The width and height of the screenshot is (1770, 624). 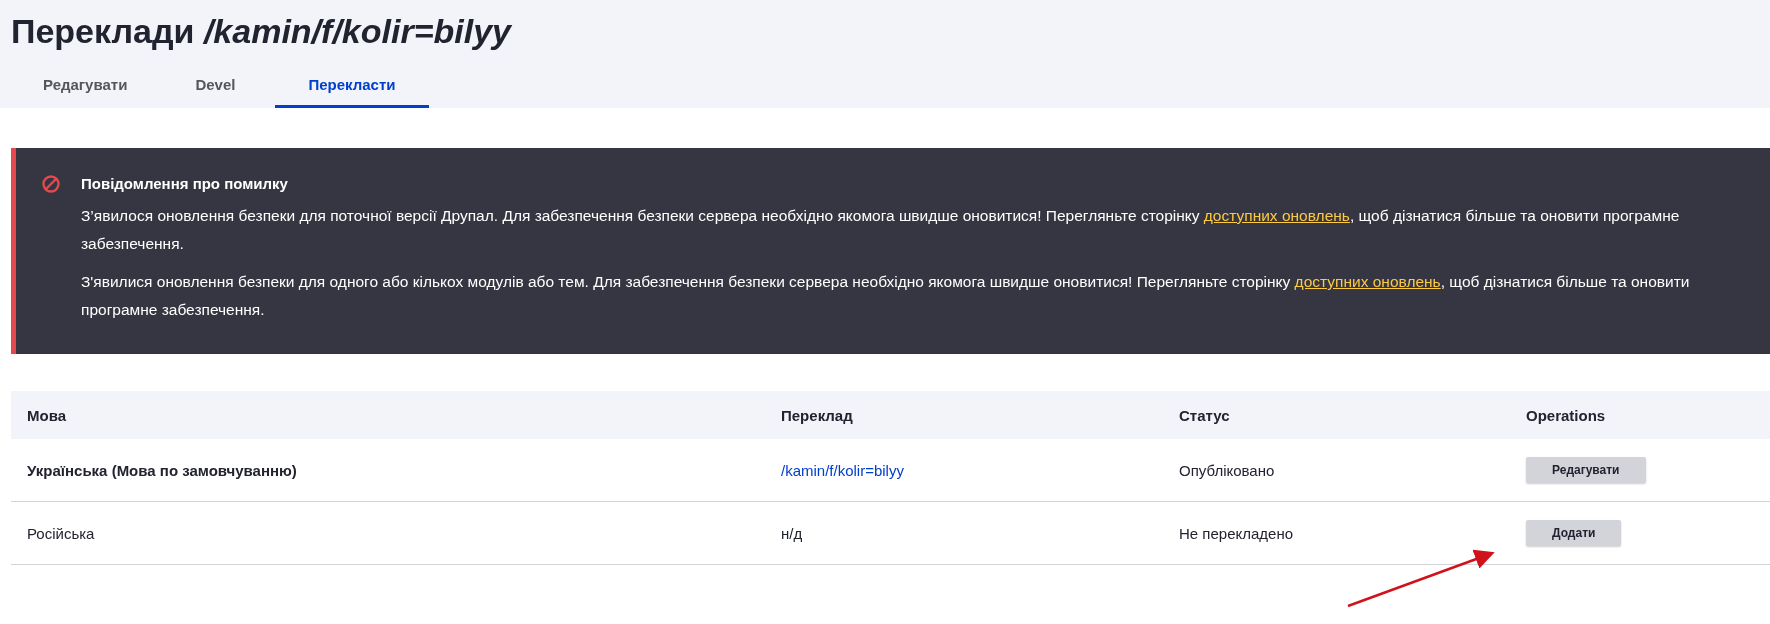 I want to click on column-header: Статус, so click(x=1336, y=415).